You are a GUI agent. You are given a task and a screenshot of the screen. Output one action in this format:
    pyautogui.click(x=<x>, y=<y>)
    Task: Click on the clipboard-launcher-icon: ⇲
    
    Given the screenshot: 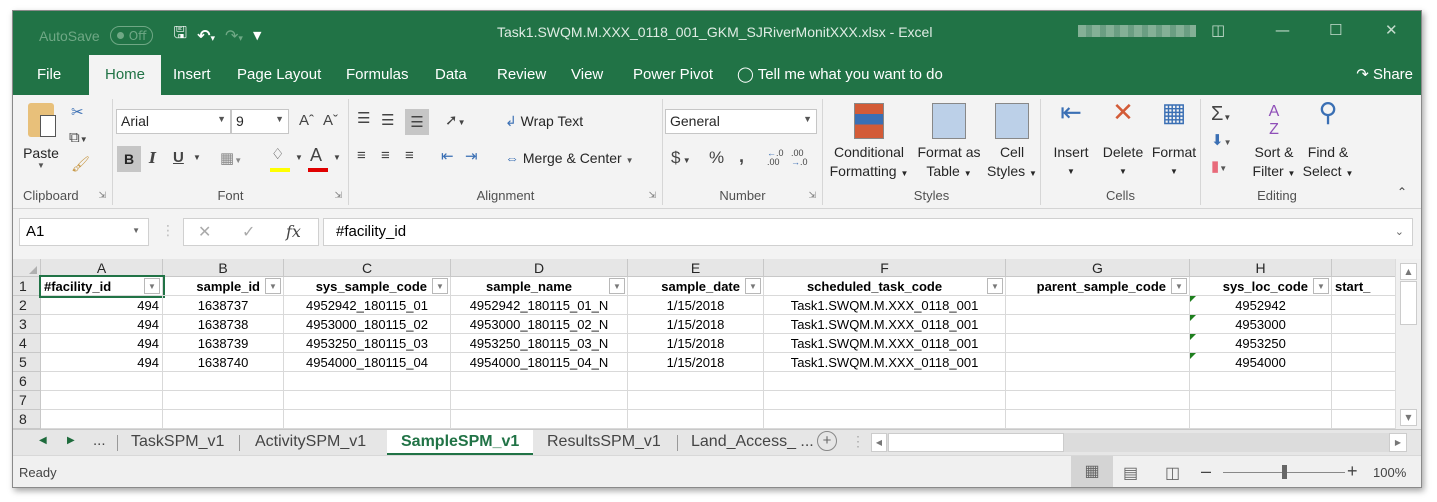 What is the action you would take?
    pyautogui.click(x=102, y=195)
    